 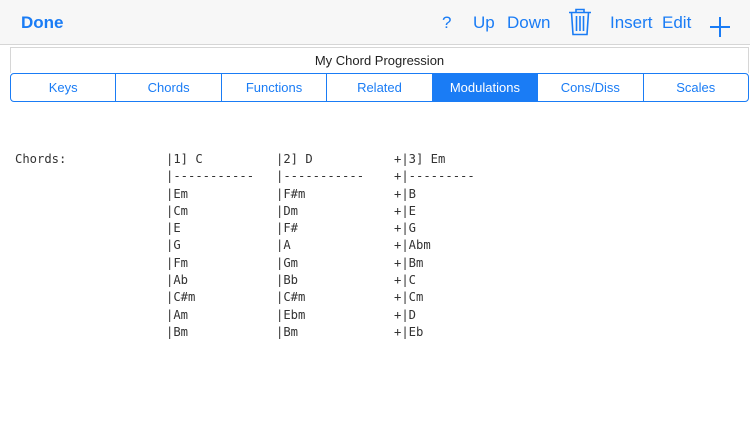 I want to click on tab-keys: Keys, so click(x=64, y=87).